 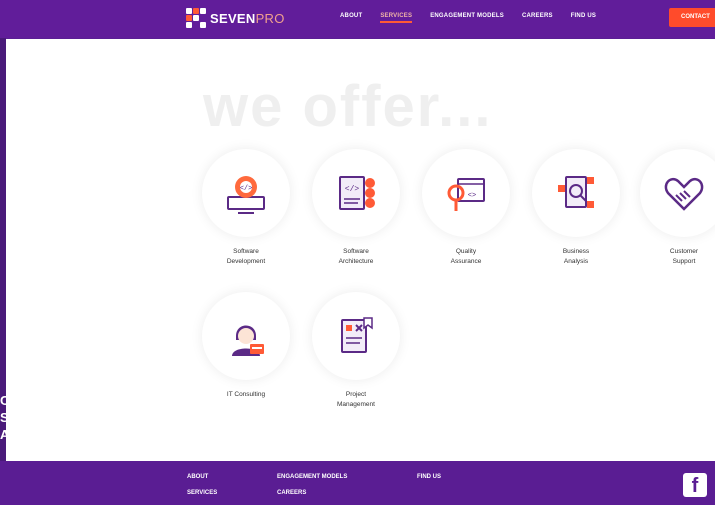 I want to click on quality-assurance-icon: <>, so click(x=466, y=194).